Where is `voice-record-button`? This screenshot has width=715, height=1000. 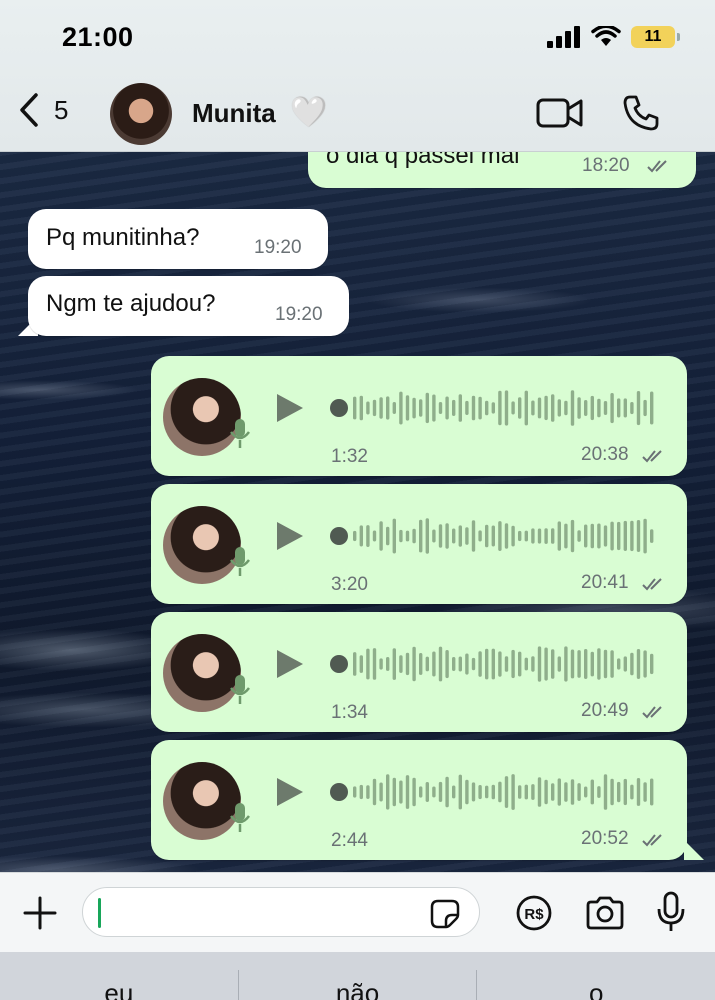 voice-record-button is located at coordinates (671, 914).